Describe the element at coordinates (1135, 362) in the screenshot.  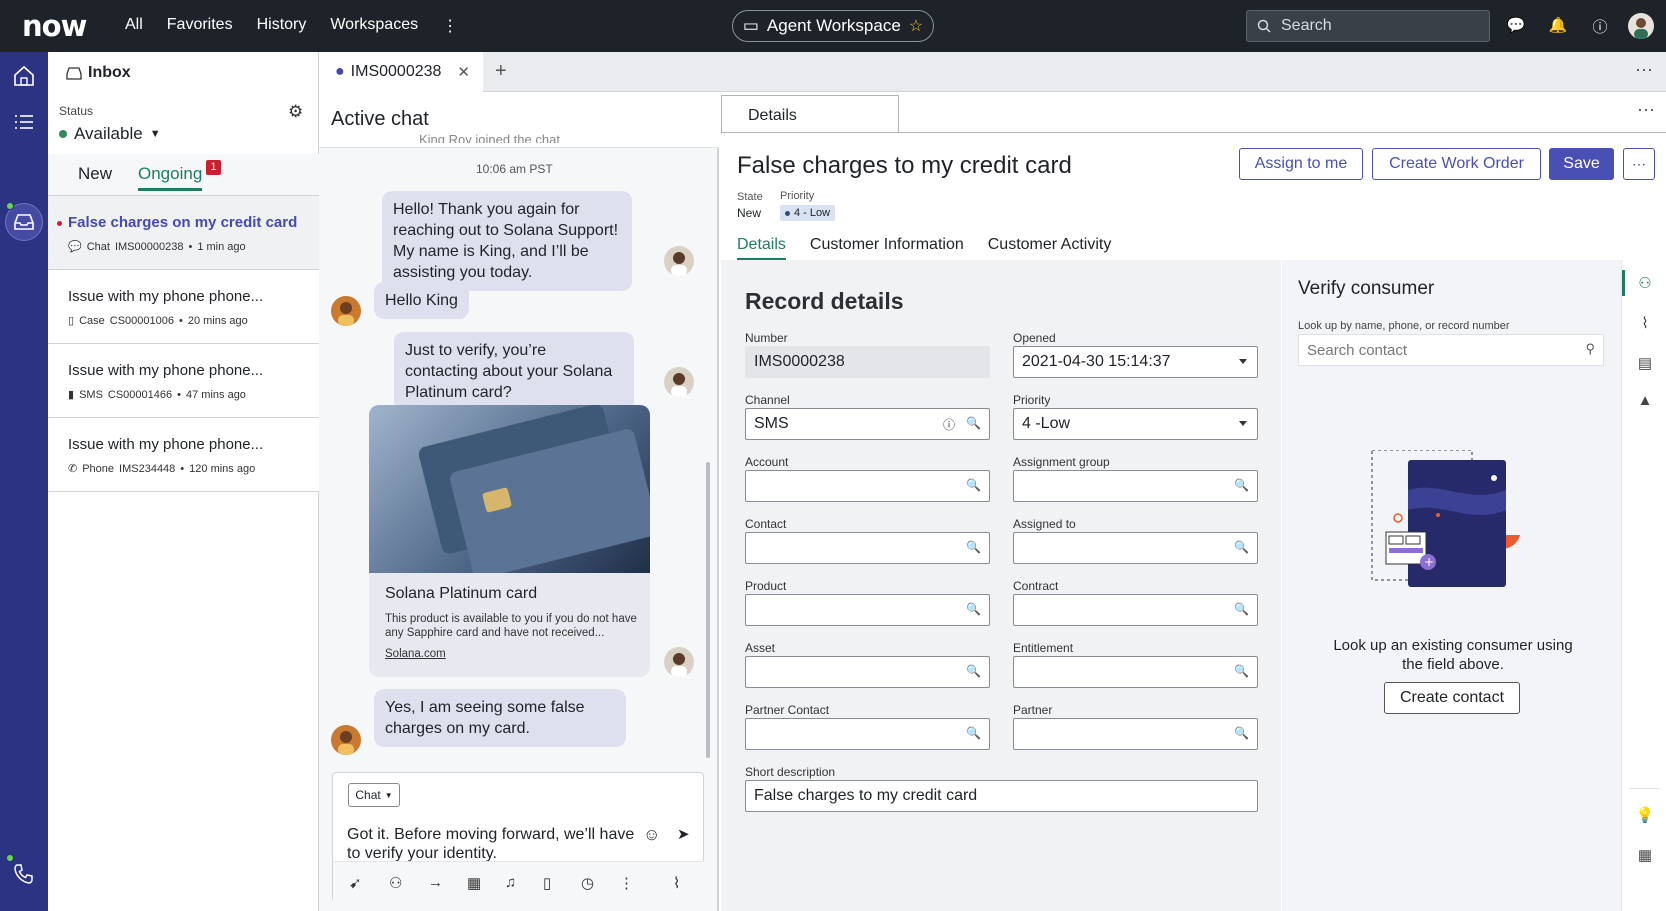
I see `opened-field: 2021-04-30 15:14:37` at that location.